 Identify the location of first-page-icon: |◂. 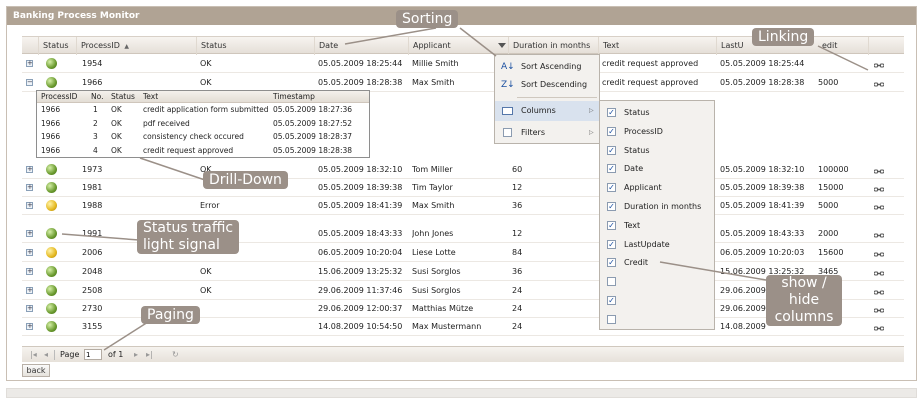
(33, 355).